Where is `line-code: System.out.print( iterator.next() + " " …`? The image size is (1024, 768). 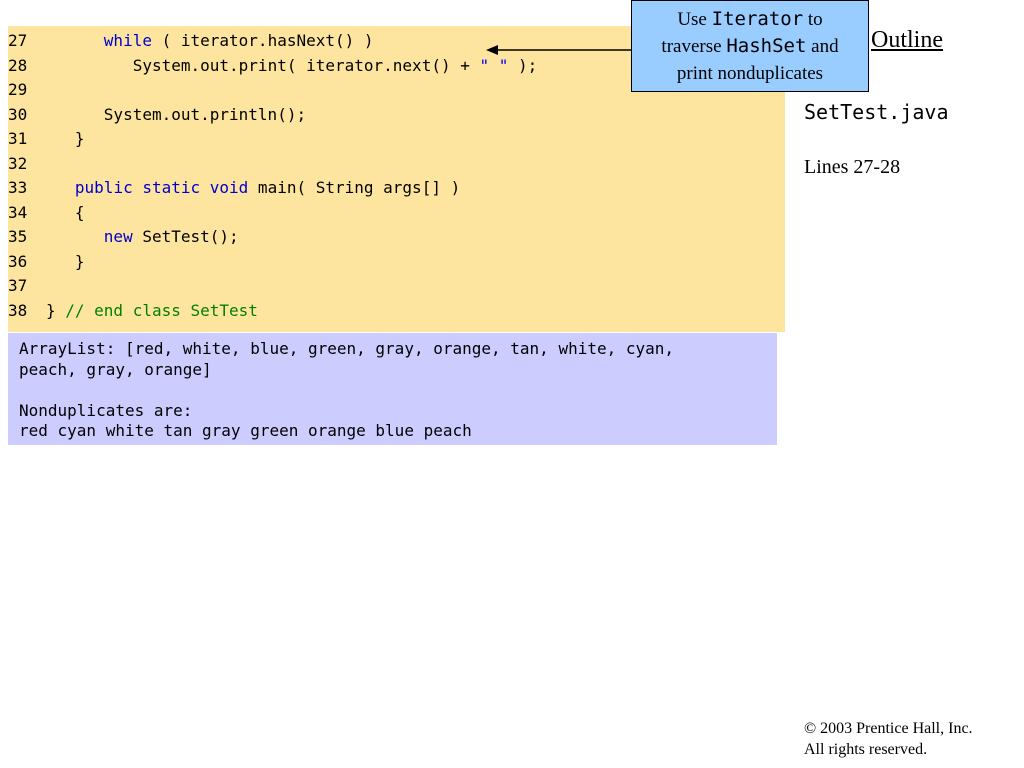 line-code: System.out.print( iterator.next() + " " … is located at coordinates (292, 66).